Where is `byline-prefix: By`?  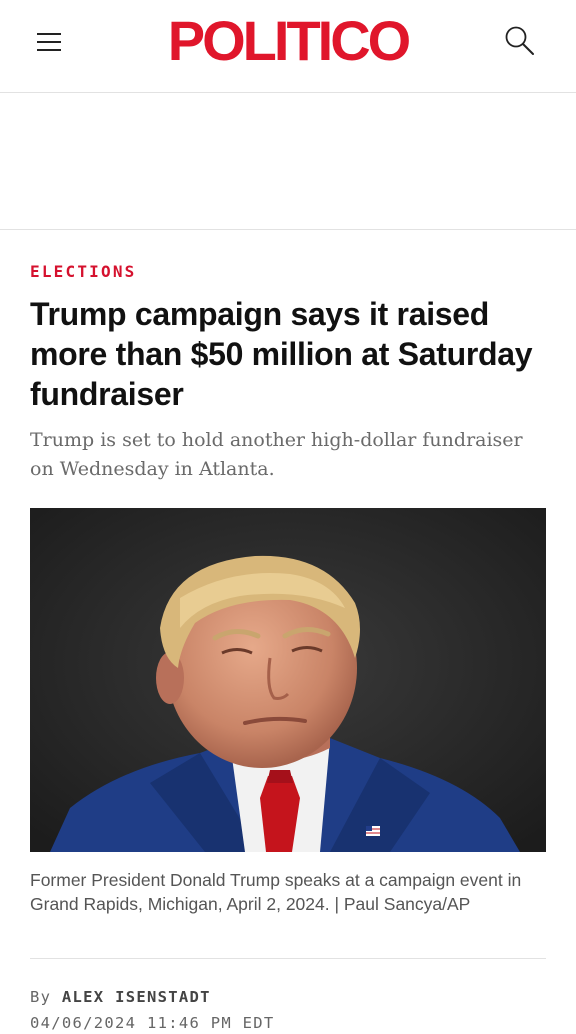 byline-prefix: By is located at coordinates (41, 997).